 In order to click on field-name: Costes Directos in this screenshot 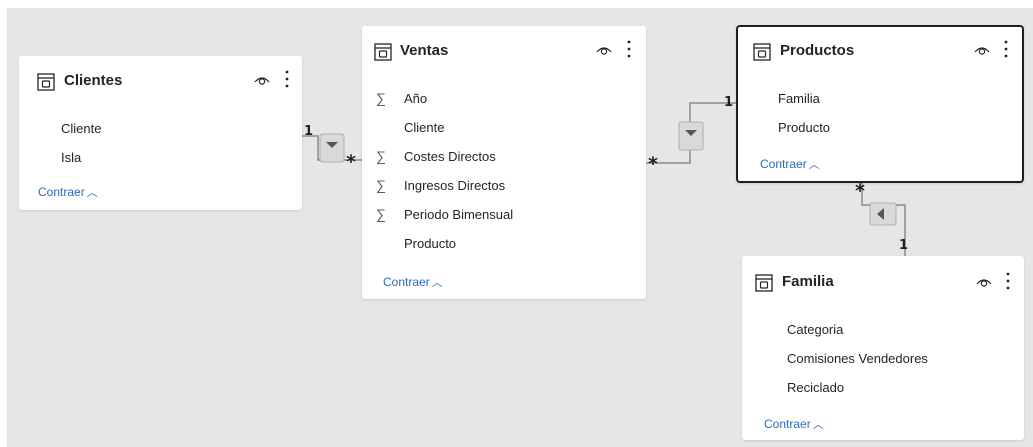, I will do `click(450, 156)`.